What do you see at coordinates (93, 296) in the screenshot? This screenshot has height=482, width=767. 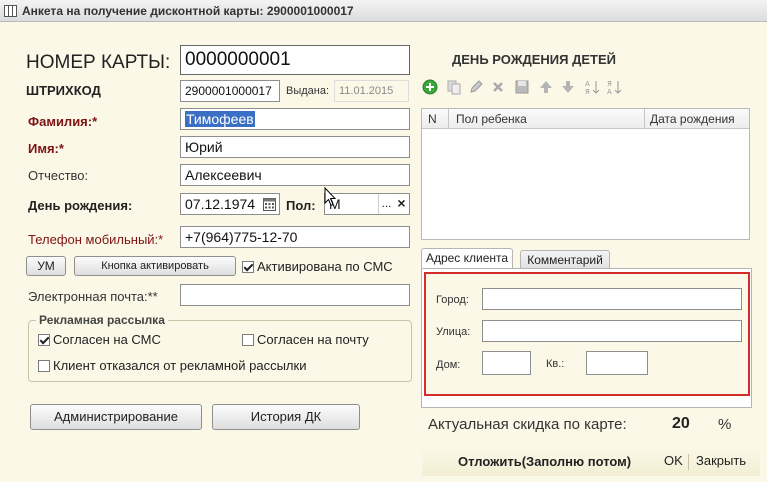 I see `email-label: Электронная почта:**` at bounding box center [93, 296].